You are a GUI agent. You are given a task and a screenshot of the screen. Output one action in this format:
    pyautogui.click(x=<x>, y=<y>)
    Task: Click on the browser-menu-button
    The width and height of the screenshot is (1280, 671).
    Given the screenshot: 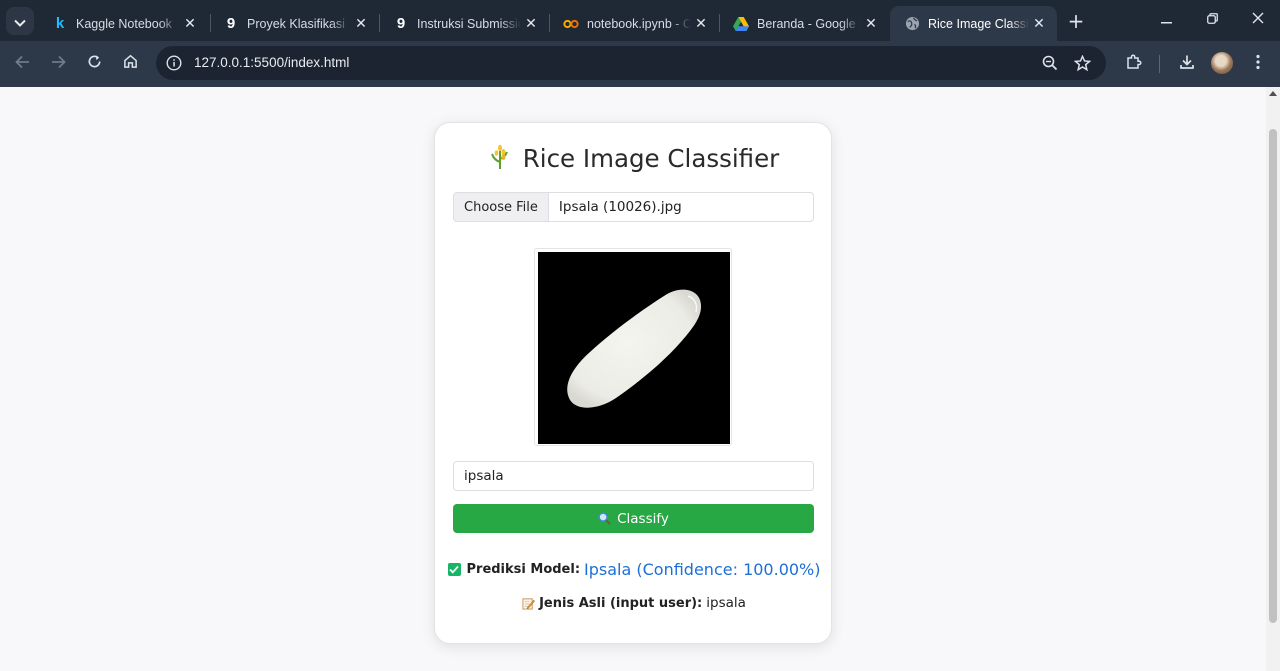 What is the action you would take?
    pyautogui.click(x=1258, y=64)
    